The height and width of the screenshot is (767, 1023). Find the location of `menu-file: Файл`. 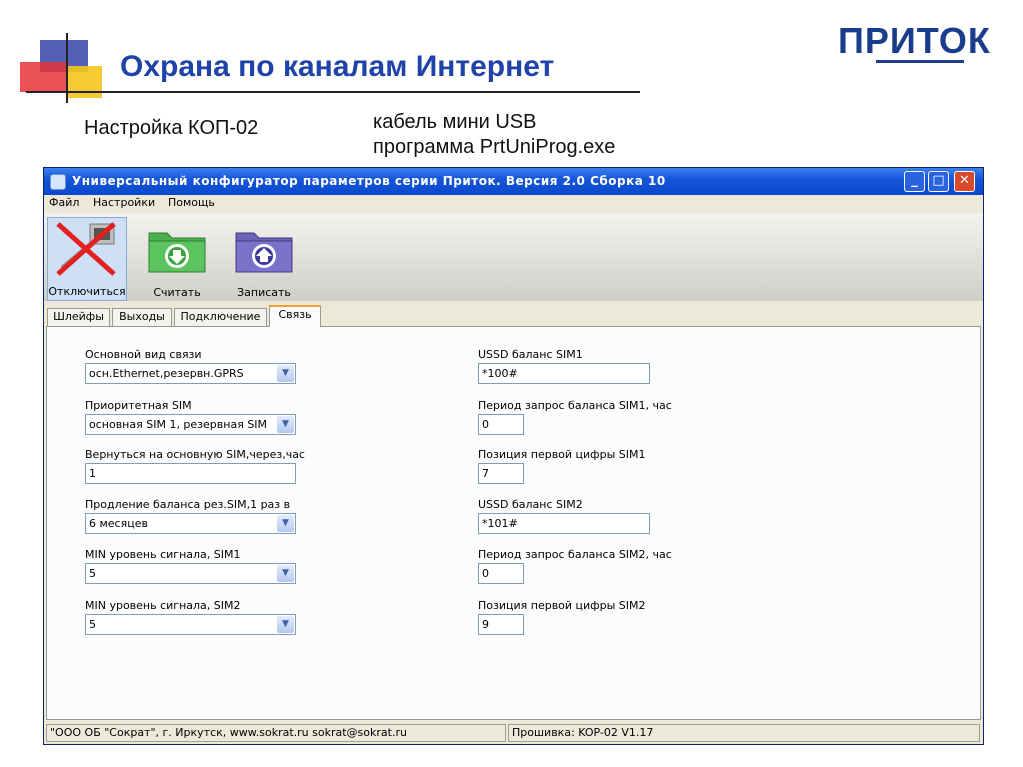

menu-file: Файл is located at coordinates (64, 202).